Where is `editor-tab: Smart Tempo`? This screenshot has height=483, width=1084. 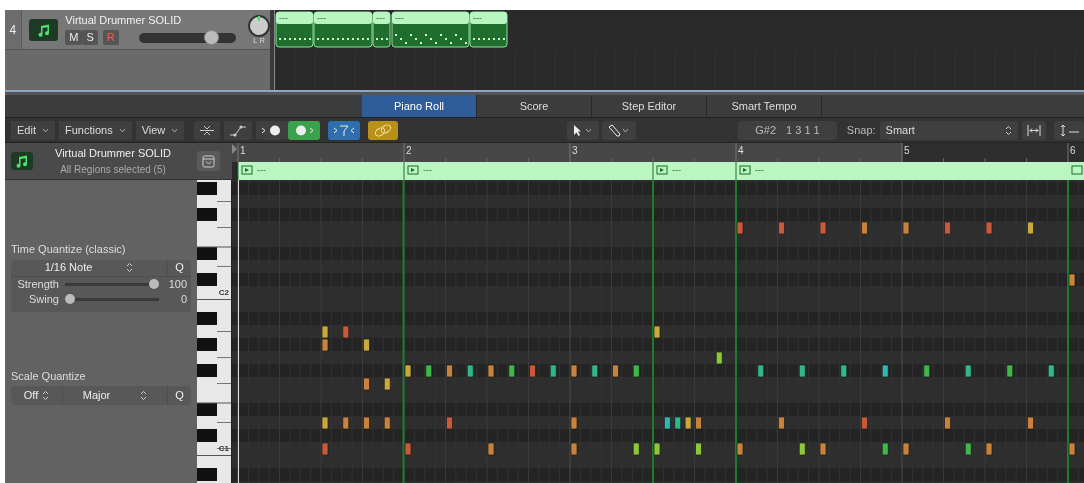 editor-tab: Smart Tempo is located at coordinates (764, 106).